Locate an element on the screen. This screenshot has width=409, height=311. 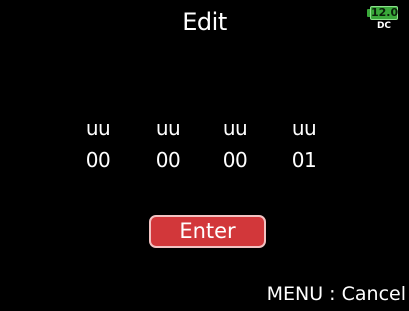
page-title: Edit is located at coordinates (204, 22).